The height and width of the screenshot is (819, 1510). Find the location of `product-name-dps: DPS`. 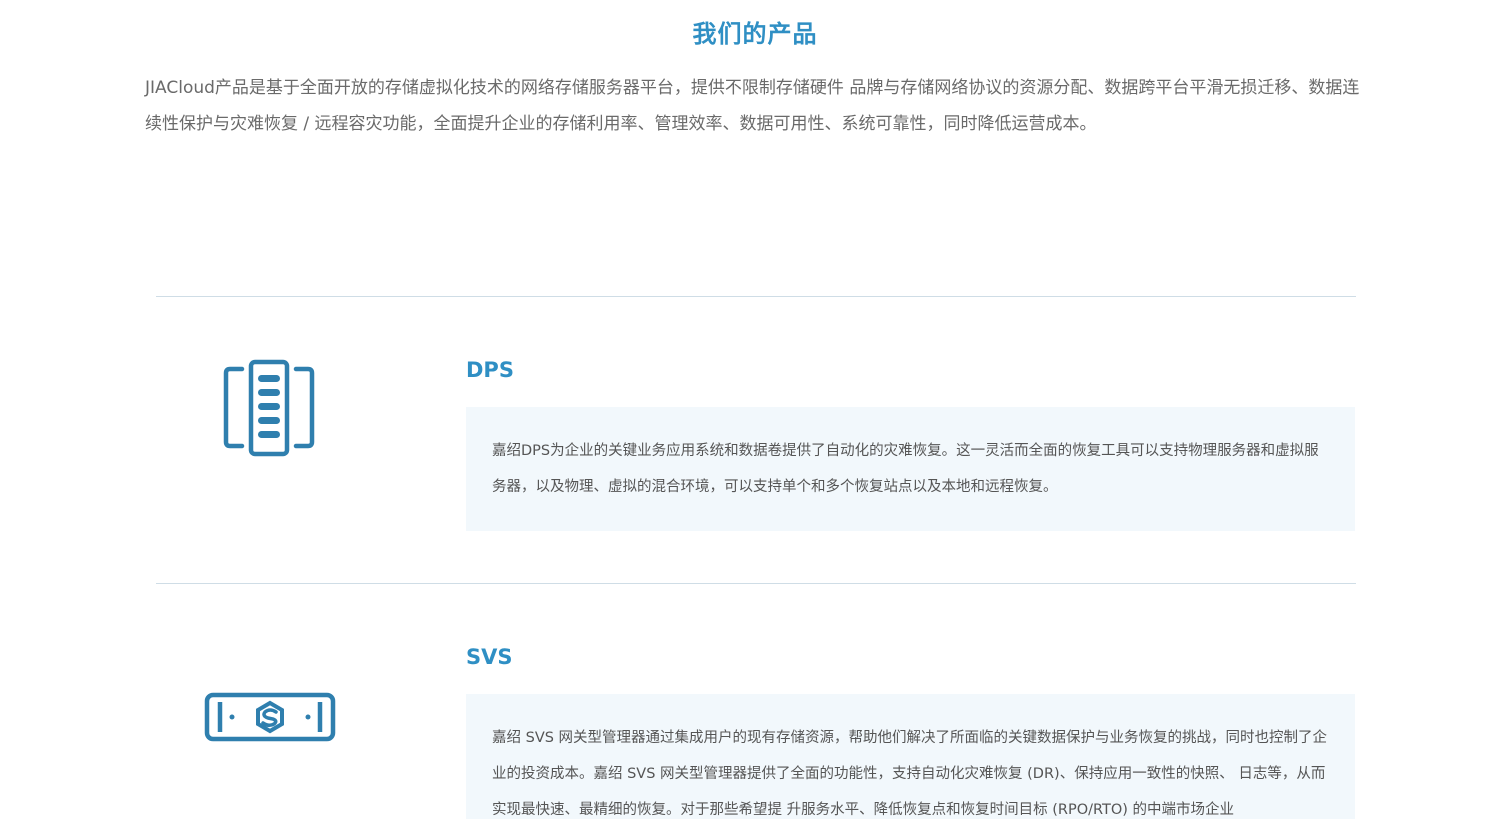

product-name-dps: DPS is located at coordinates (490, 370).